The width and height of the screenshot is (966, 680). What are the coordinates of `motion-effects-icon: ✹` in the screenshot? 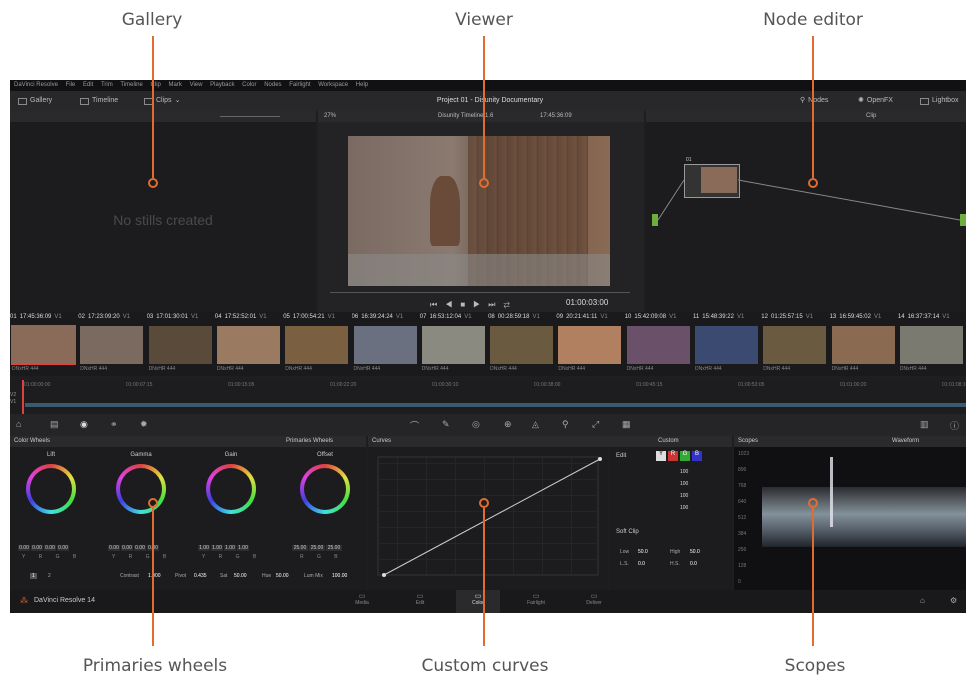 It's located at (144, 424).